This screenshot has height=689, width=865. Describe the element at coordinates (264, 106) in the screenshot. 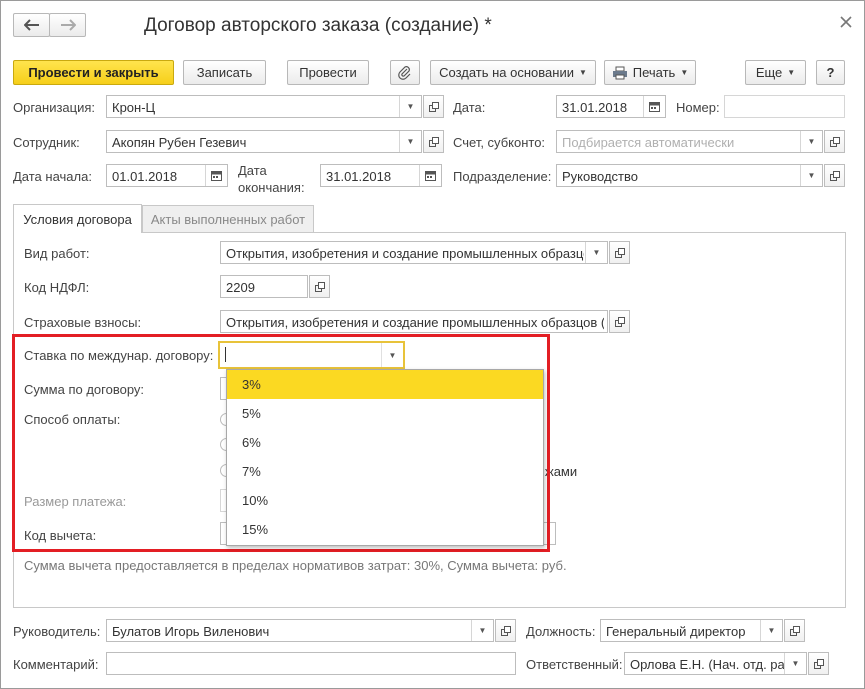

I see `organization-field: Крон-Ц ▼` at that location.